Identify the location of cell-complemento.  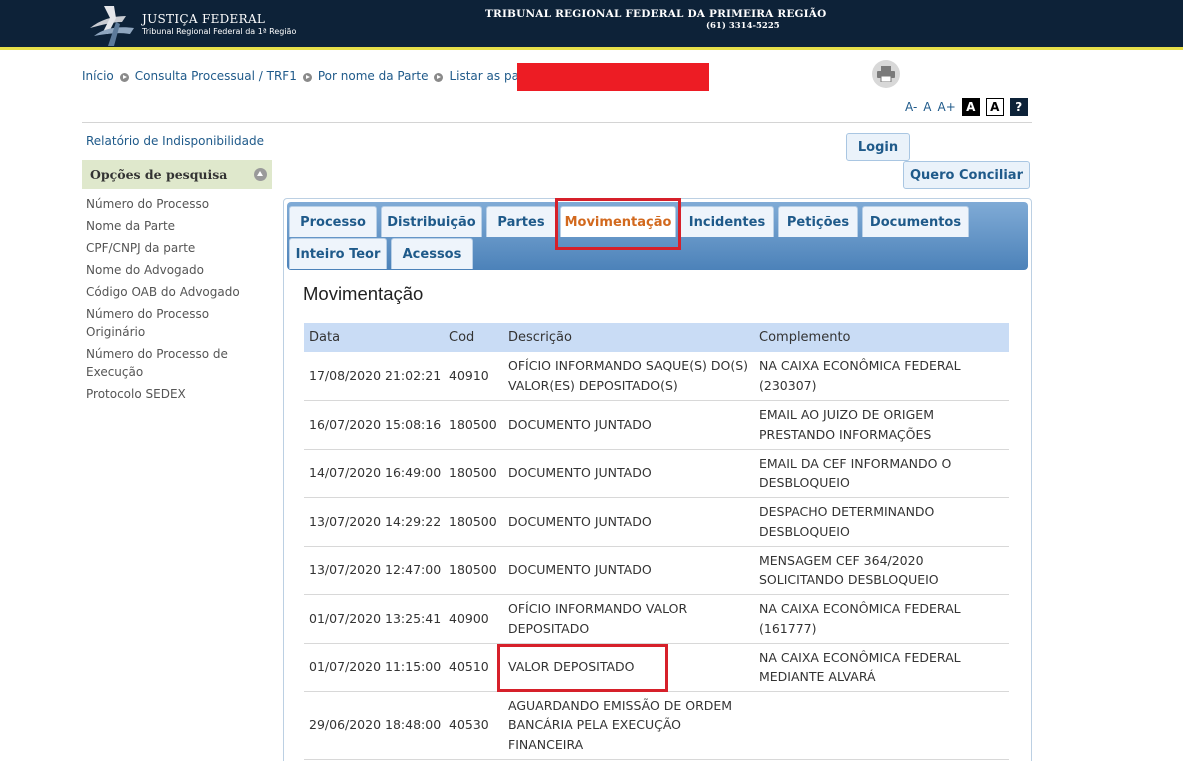
(881, 725).